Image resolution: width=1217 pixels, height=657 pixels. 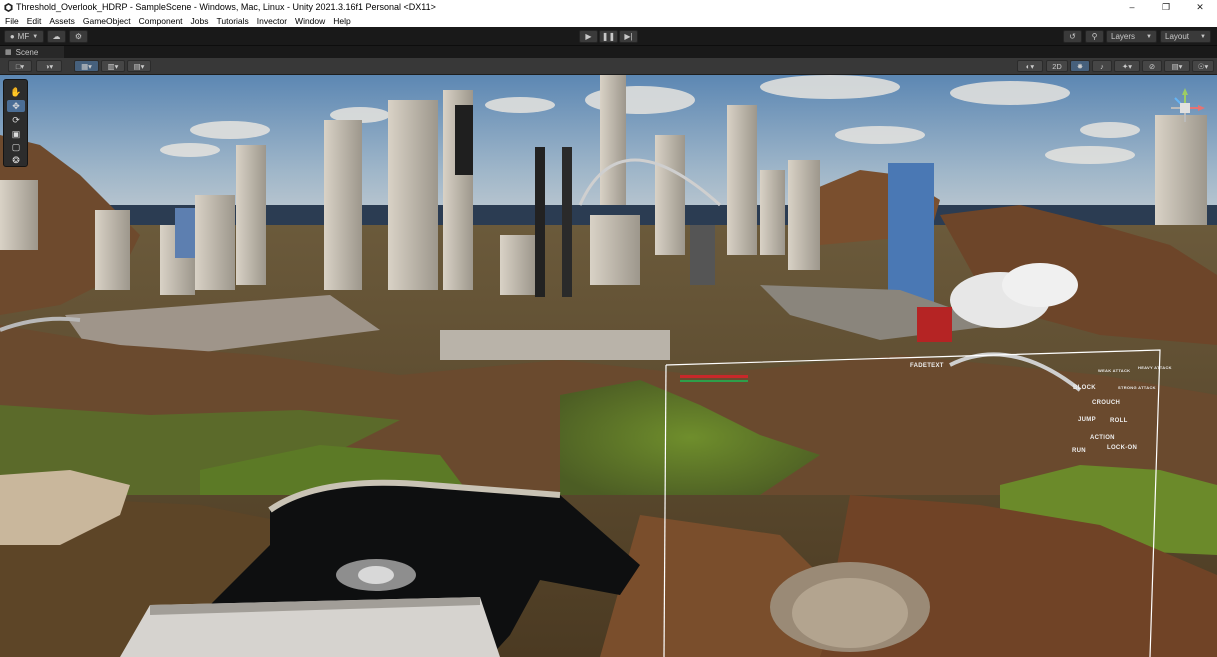 I want to click on account-icon: ●, so click(x=12, y=36).